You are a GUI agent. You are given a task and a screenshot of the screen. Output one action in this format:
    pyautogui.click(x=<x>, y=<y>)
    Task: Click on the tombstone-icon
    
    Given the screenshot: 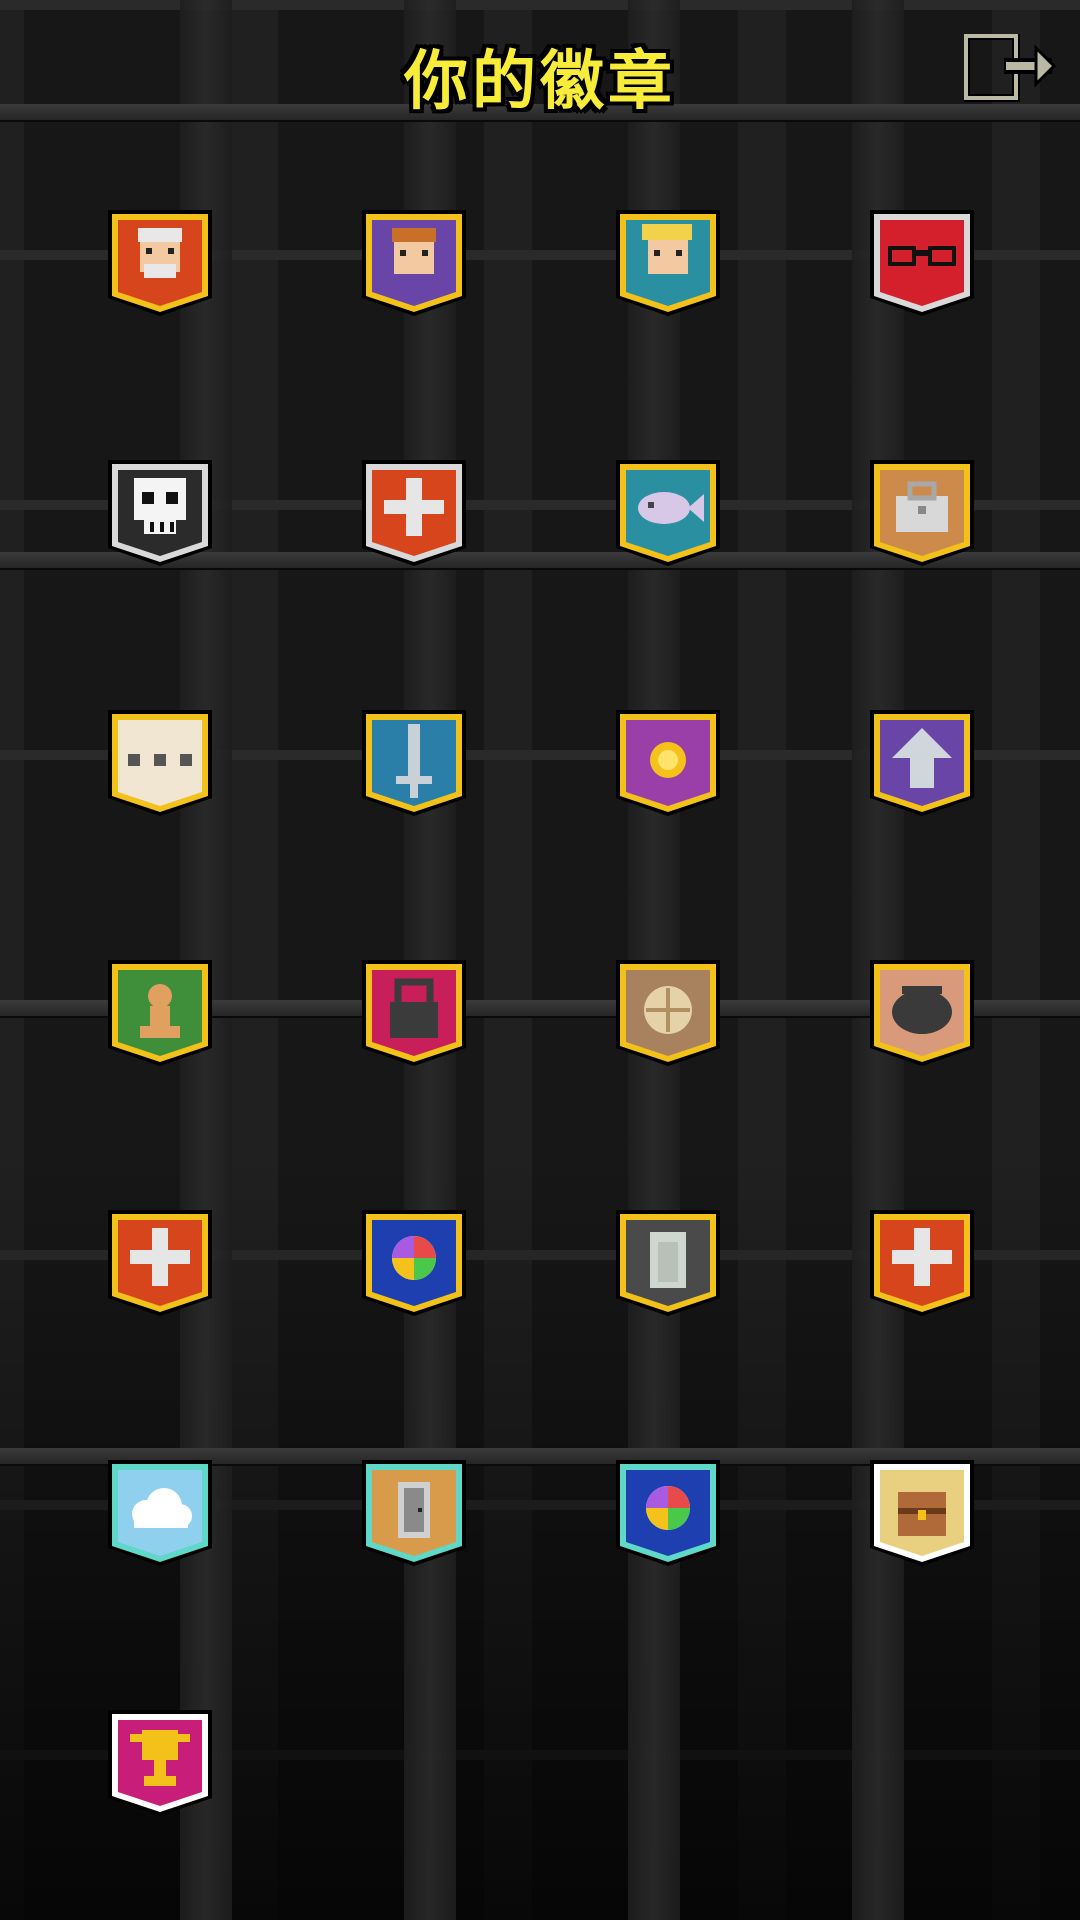 What is the action you would take?
    pyautogui.click(x=668, y=1263)
    